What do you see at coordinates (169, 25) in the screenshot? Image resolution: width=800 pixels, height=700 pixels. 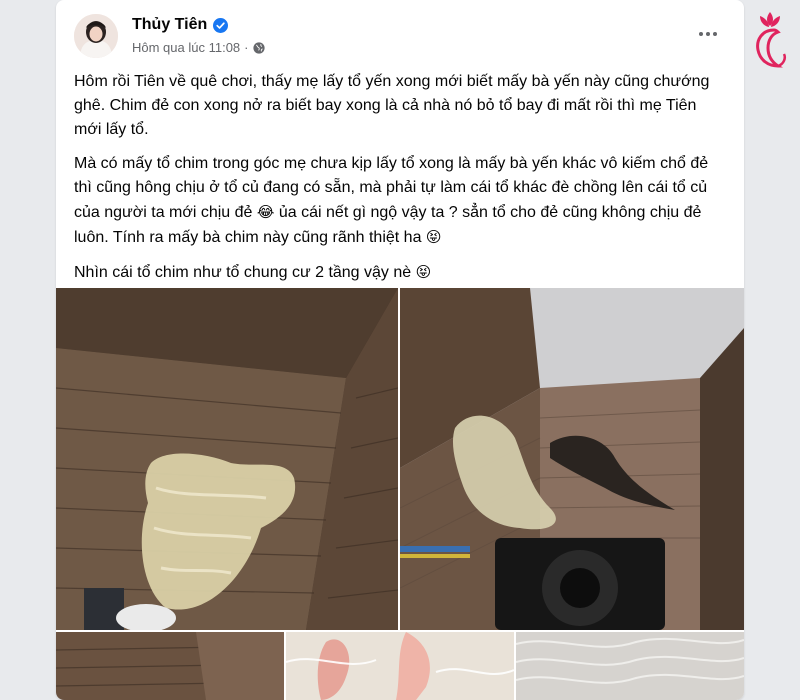 I see `author-name: Thủy Tiên` at bounding box center [169, 25].